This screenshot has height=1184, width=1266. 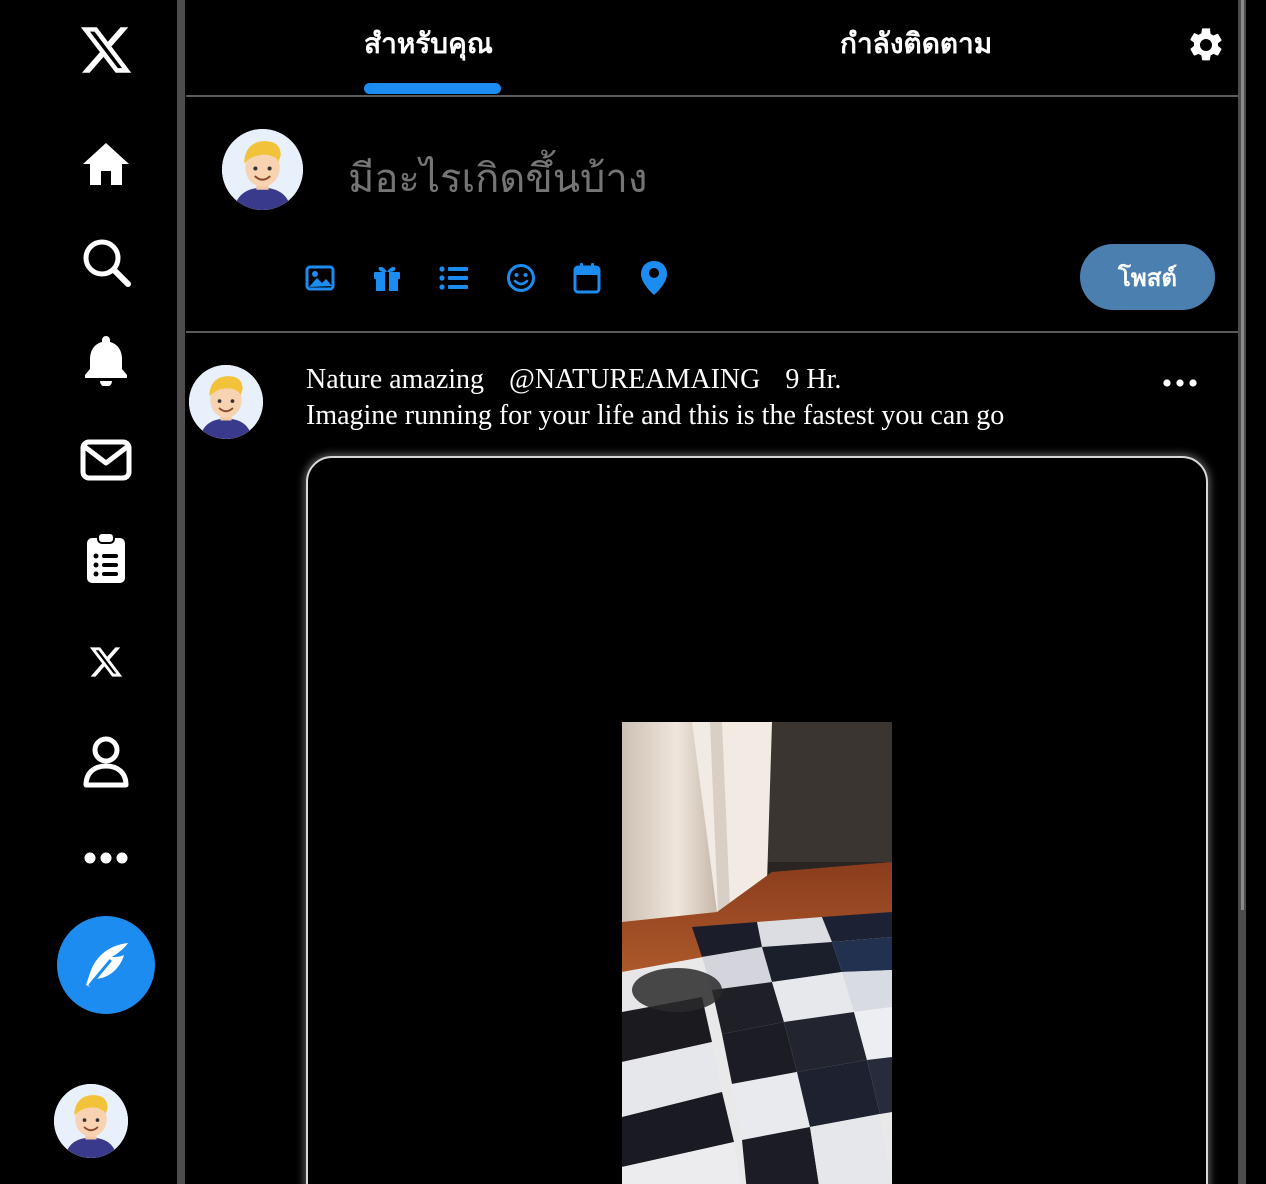 I want to click on user-icon, so click(x=106, y=762).